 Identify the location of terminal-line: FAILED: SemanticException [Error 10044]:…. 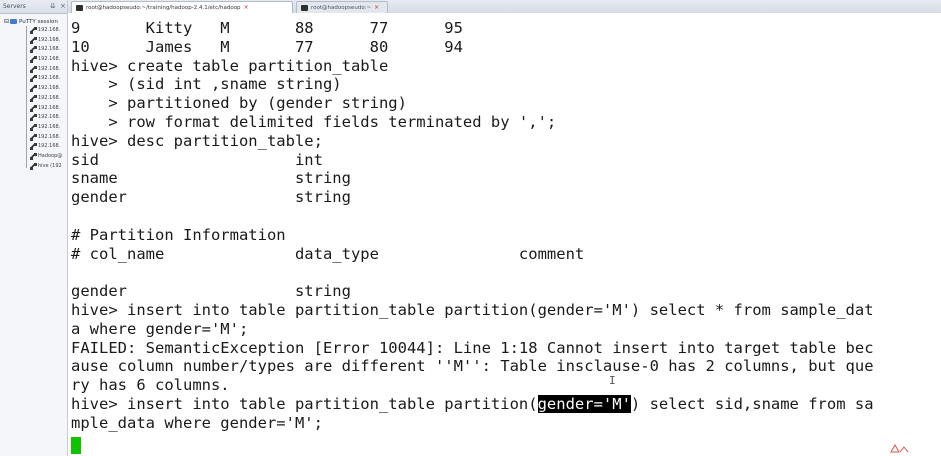
(472, 348).